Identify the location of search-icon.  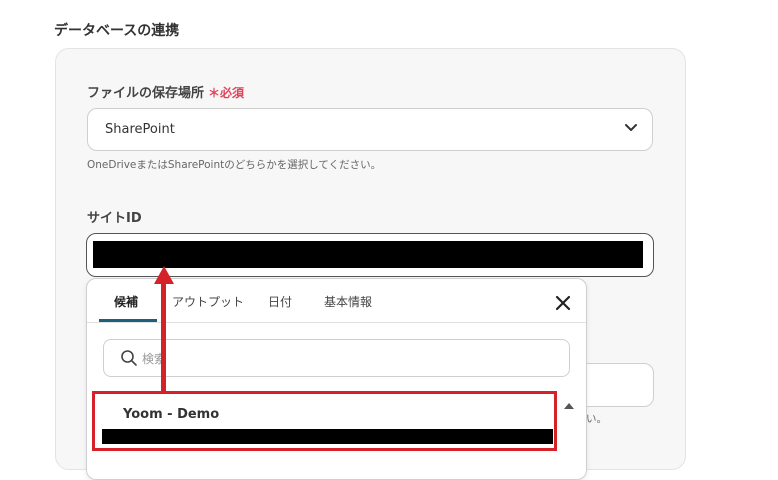
(129, 358).